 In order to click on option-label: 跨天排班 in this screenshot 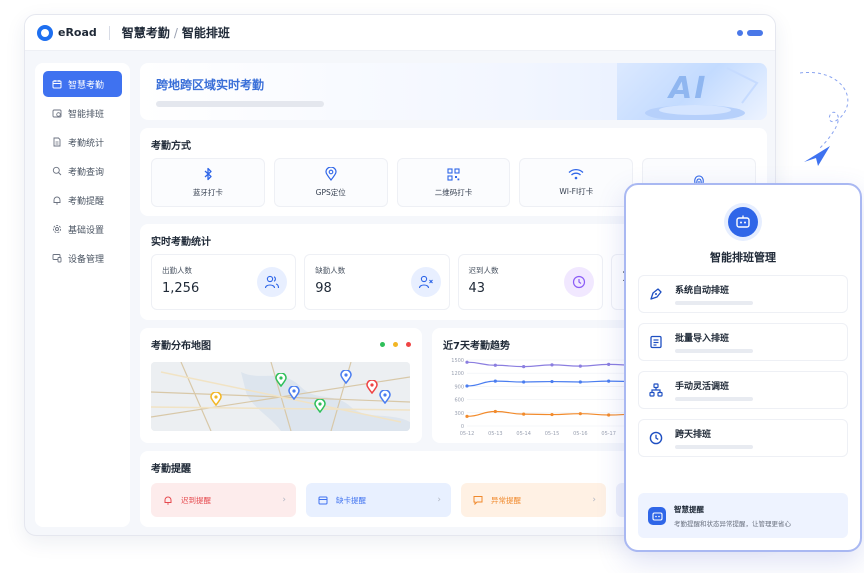, I will do `click(693, 435)`.